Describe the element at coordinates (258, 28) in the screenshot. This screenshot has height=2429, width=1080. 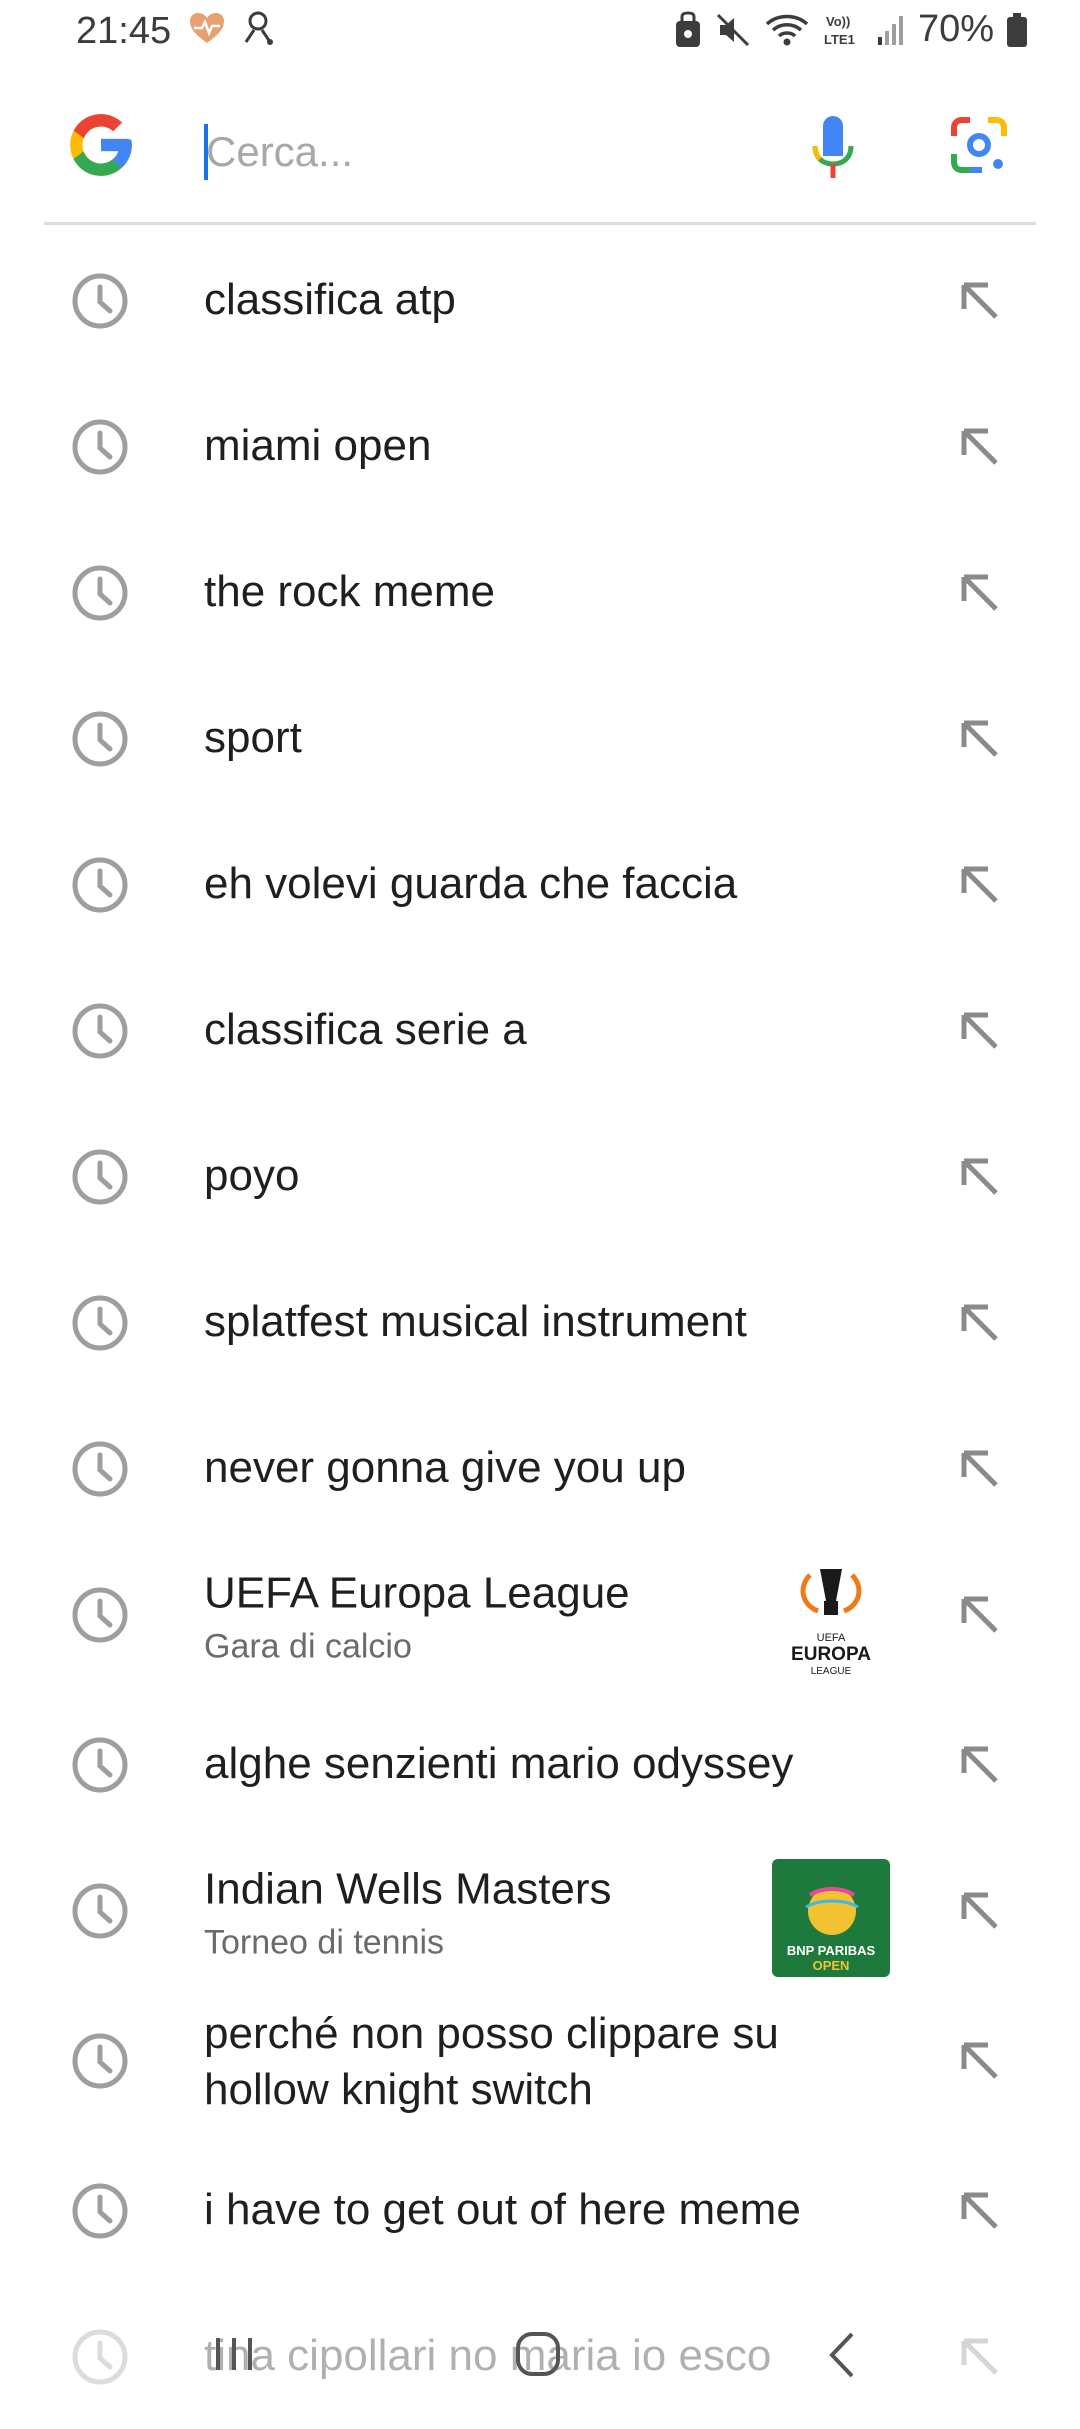
I see `accessibility-icon` at that location.